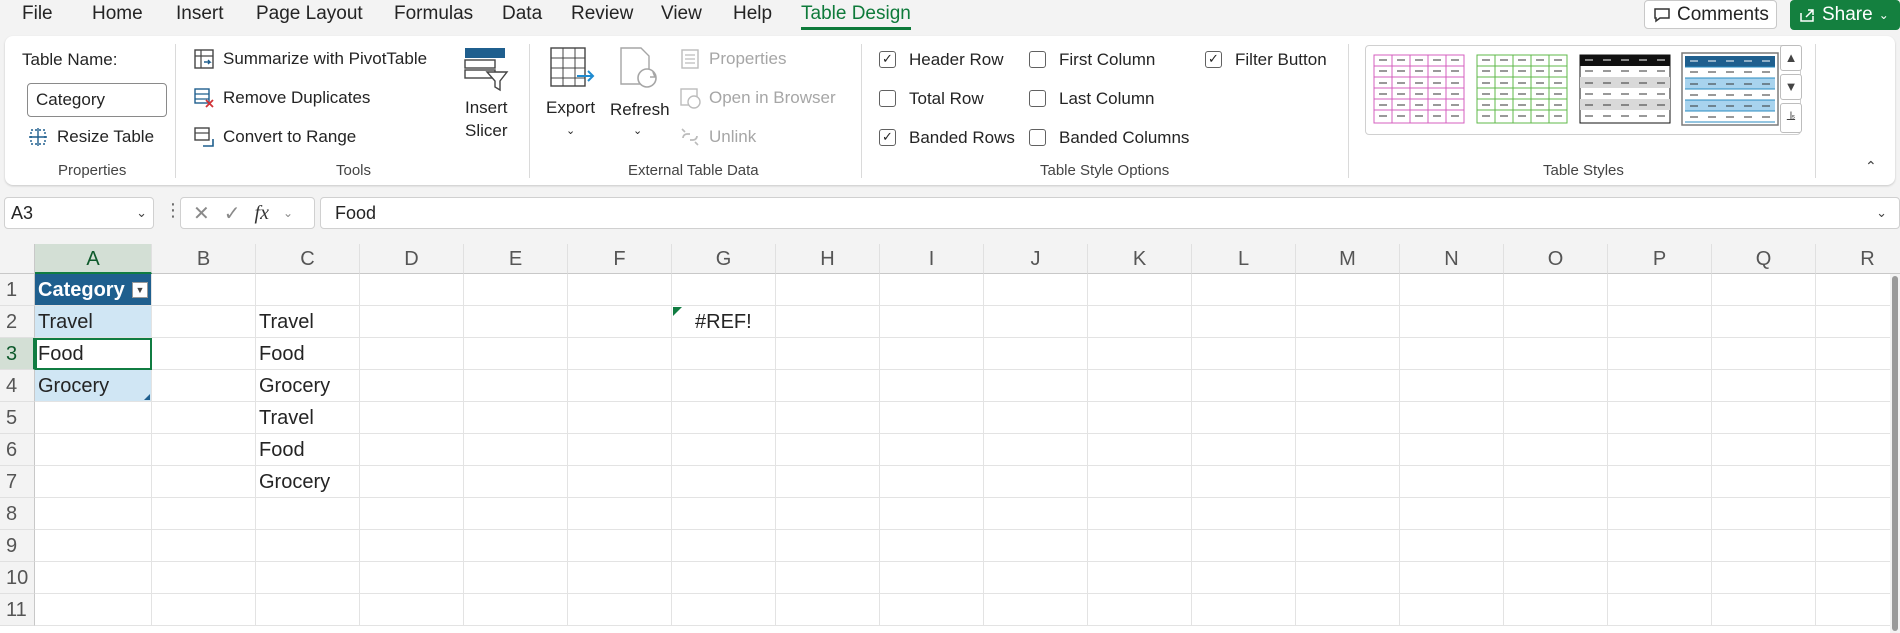  I want to click on cell-m7, so click(1348, 482).